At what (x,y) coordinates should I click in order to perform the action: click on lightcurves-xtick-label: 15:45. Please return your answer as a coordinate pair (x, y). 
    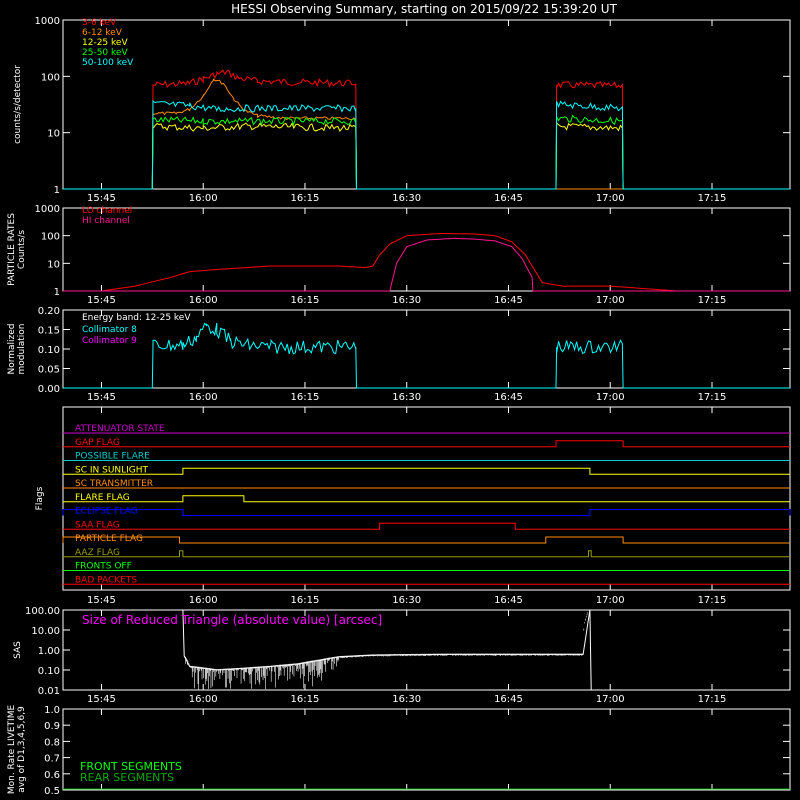
    Looking at the image, I should click on (101, 198).